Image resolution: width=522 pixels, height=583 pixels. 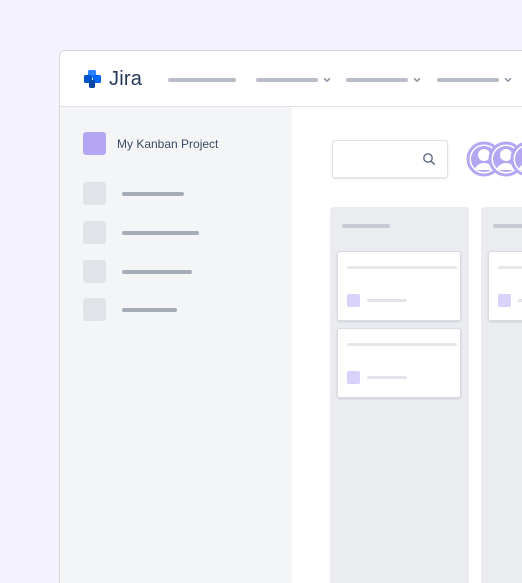 What do you see at coordinates (516, 159) in the screenshot?
I see `user-avatar-icon` at bounding box center [516, 159].